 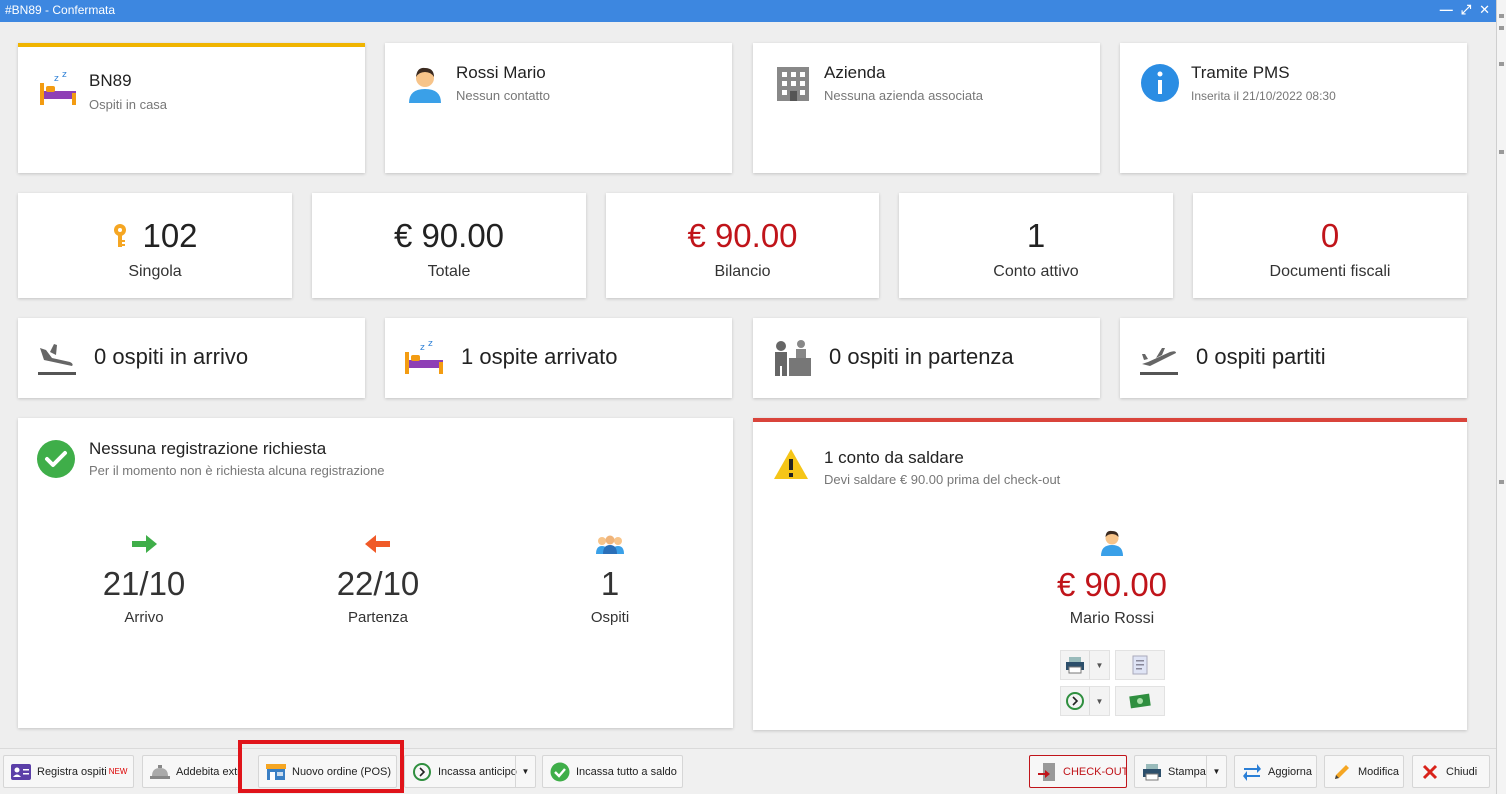 What do you see at coordinates (1293, 108) in the screenshot?
I see `source-card: Tramite PMS Inserita il 21/10/2022 08:30` at bounding box center [1293, 108].